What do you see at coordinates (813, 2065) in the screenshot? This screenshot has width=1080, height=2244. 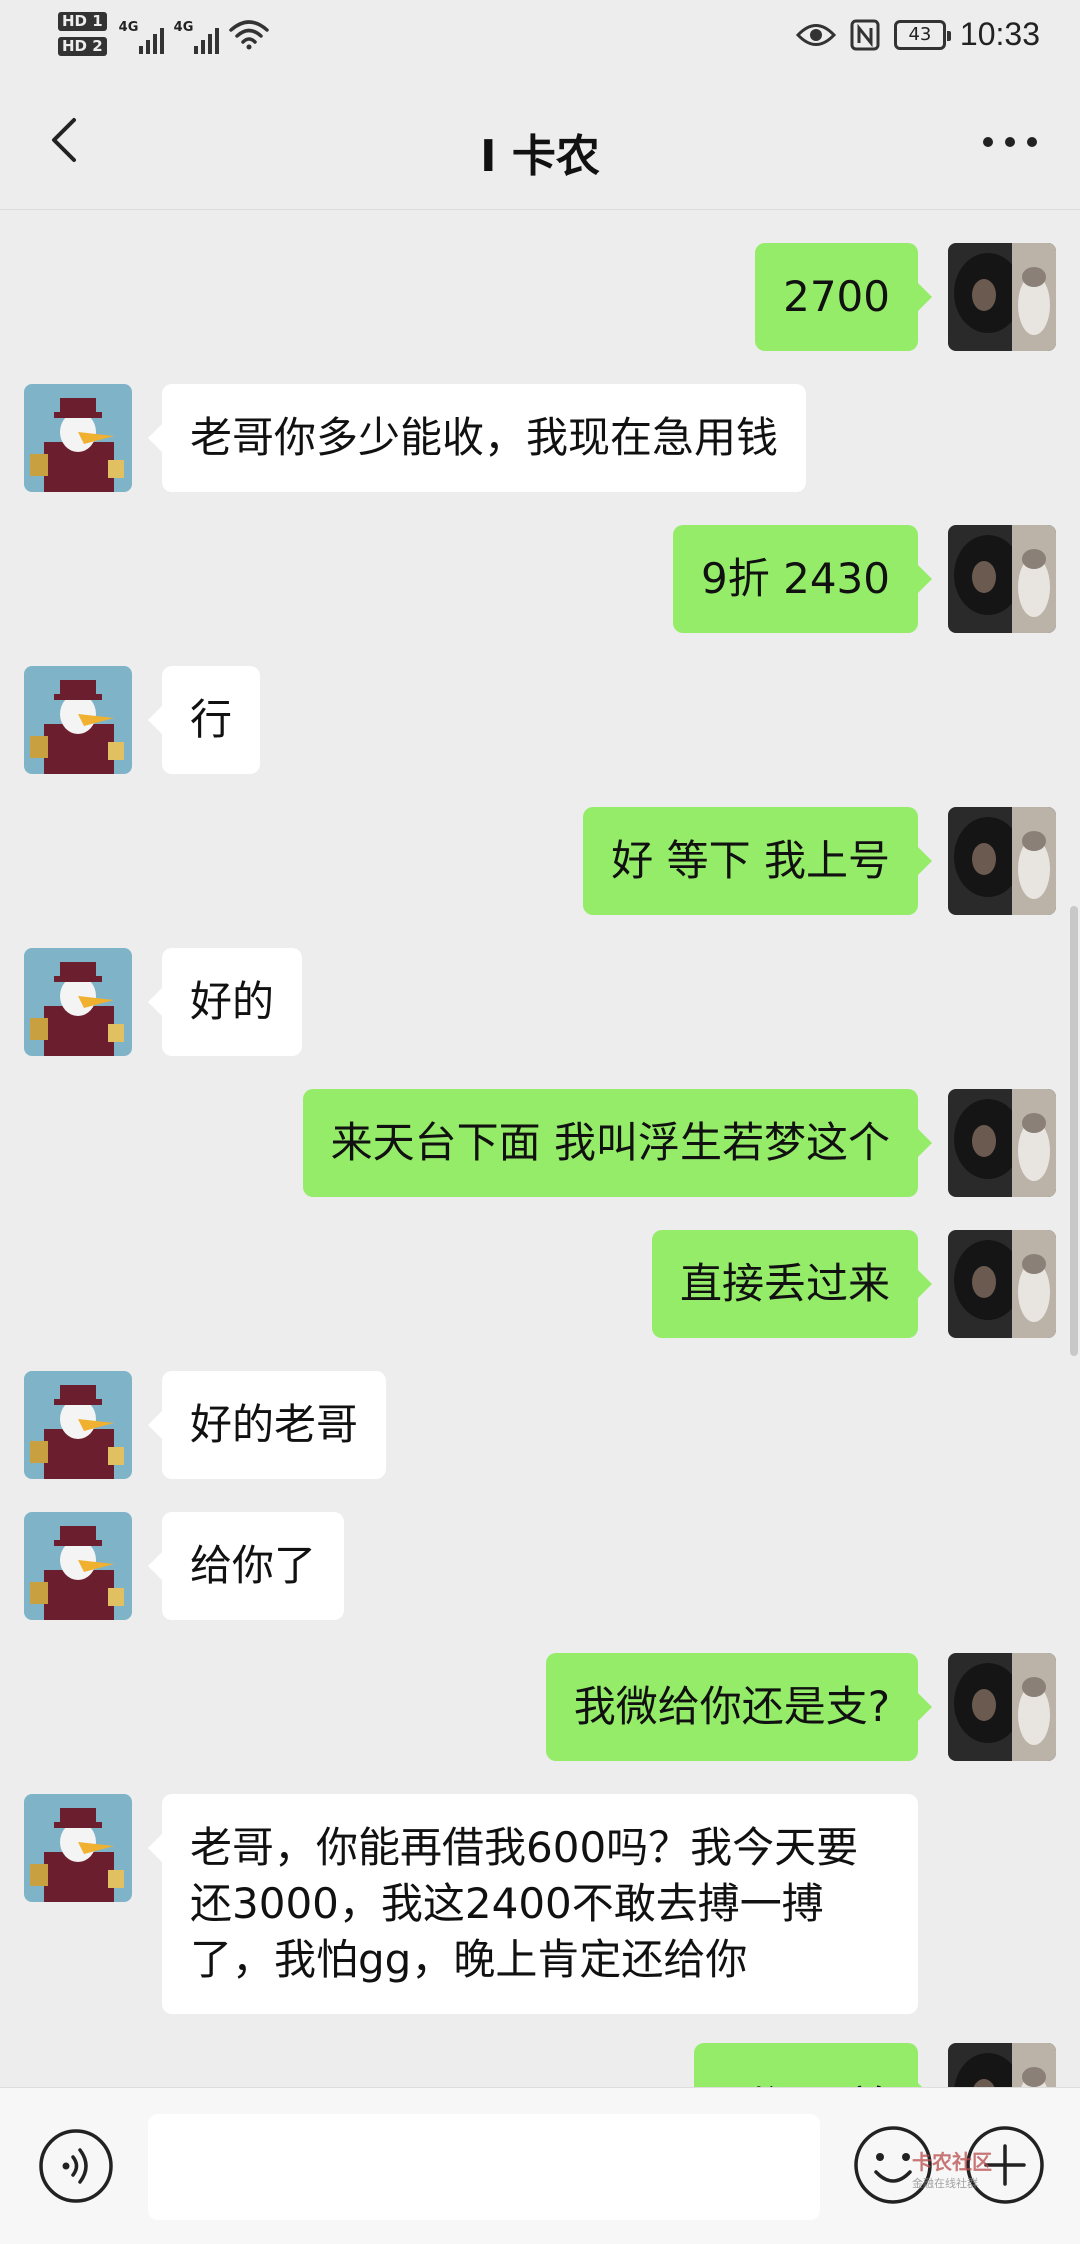 I see `sent-bubble: 别闹兄弟` at bounding box center [813, 2065].